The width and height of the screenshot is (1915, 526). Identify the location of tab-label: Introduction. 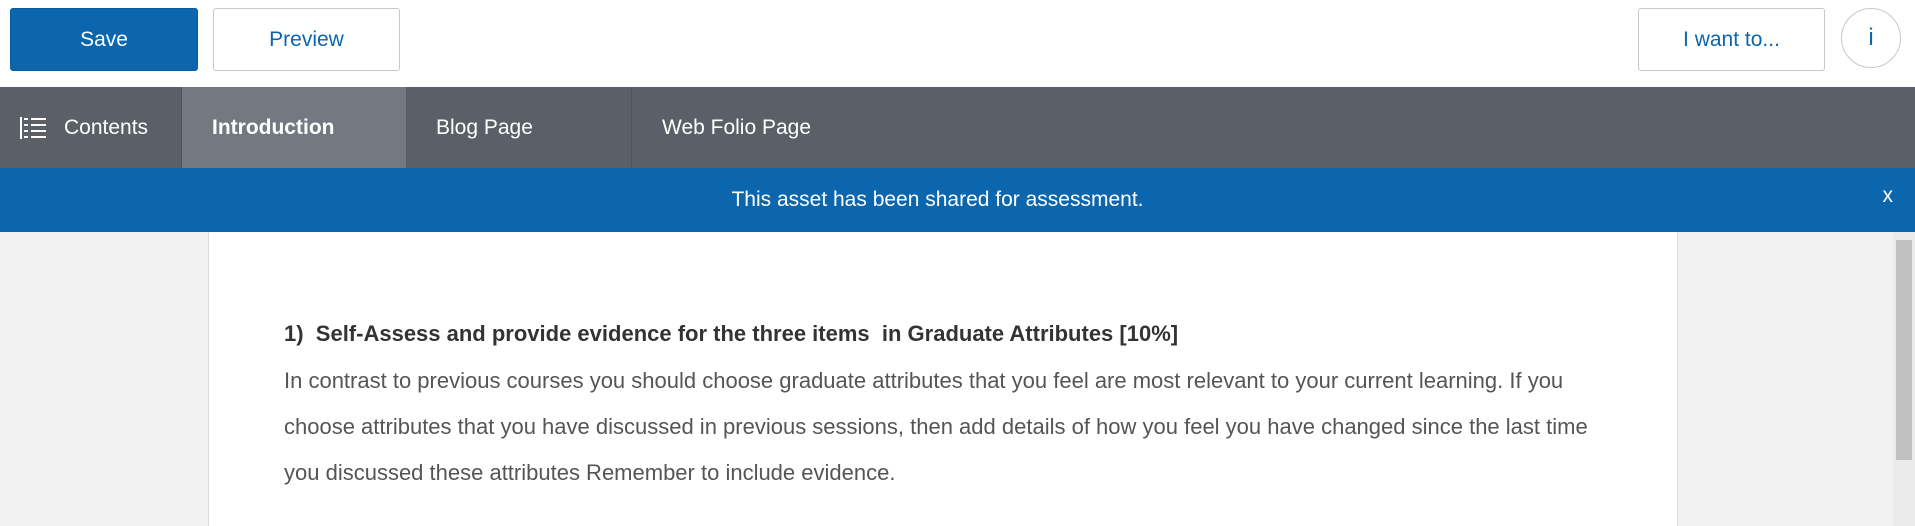
(273, 127).